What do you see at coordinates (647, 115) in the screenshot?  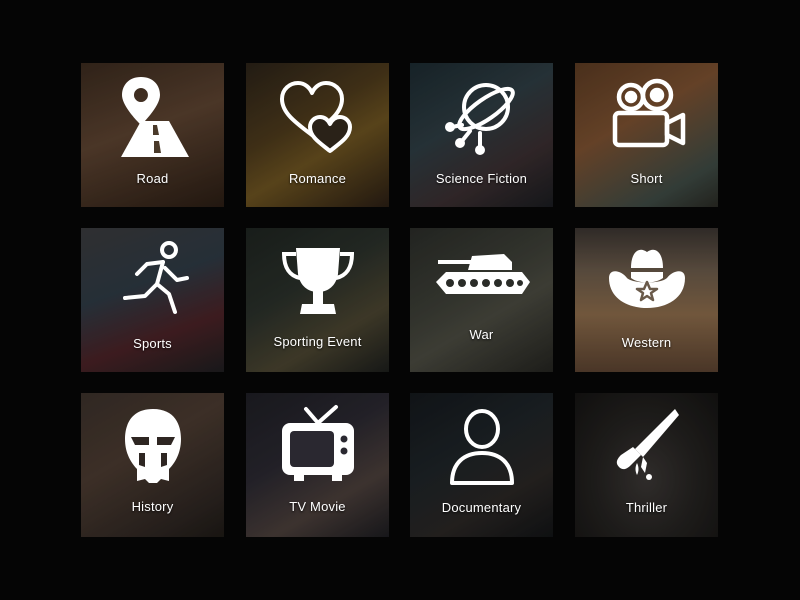 I see `movie-camera-icon` at bounding box center [647, 115].